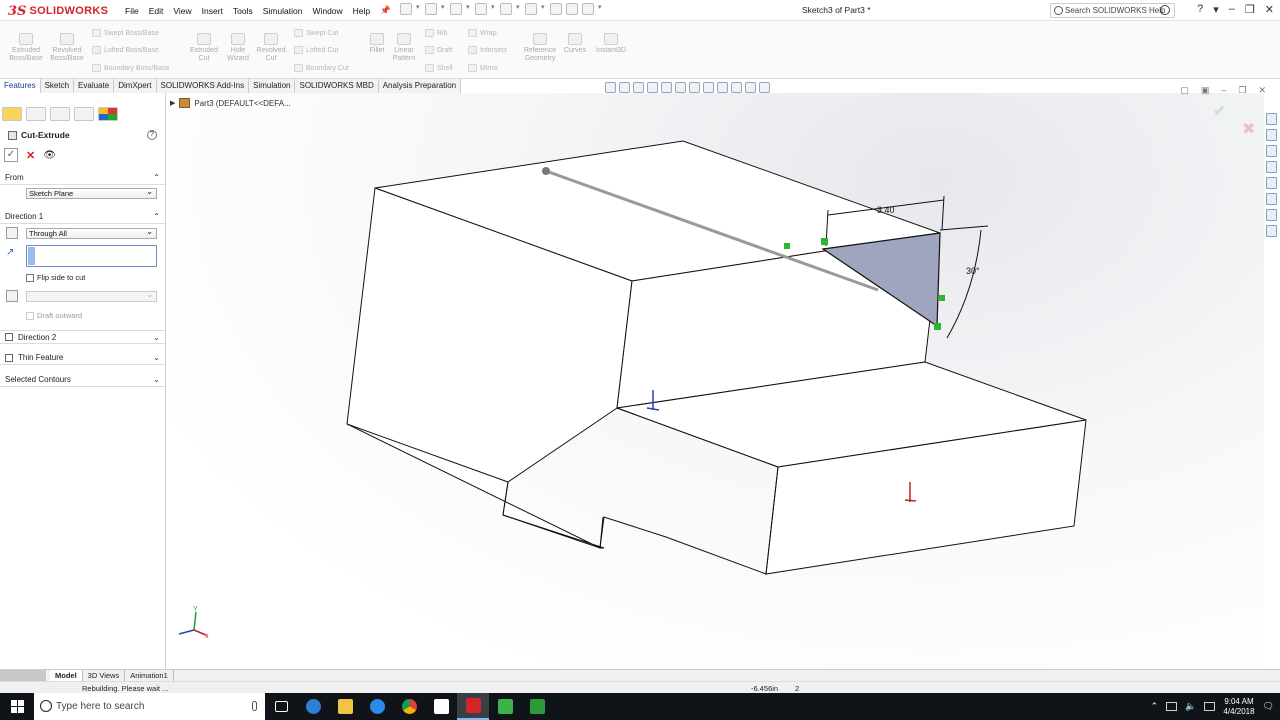  What do you see at coordinates (1200, 9) in the screenshot?
I see `help-icon: ?` at bounding box center [1200, 9].